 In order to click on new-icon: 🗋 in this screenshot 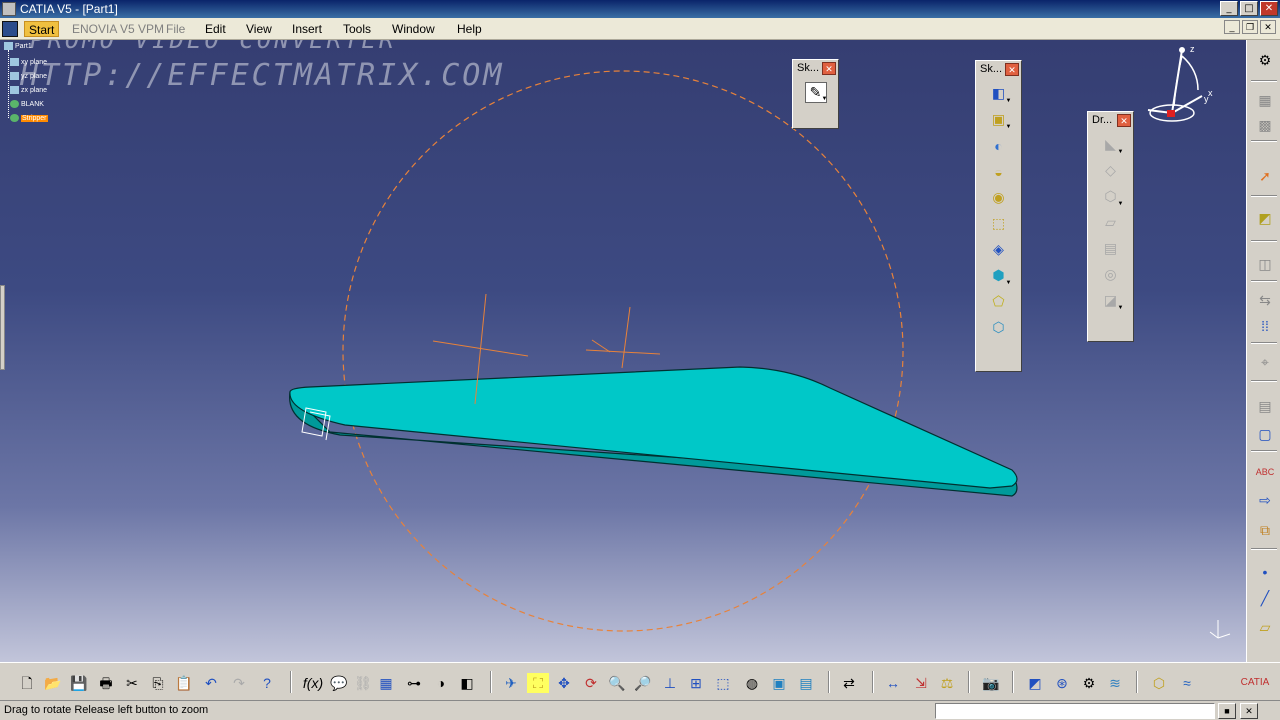, I will do `click(27, 683)`.